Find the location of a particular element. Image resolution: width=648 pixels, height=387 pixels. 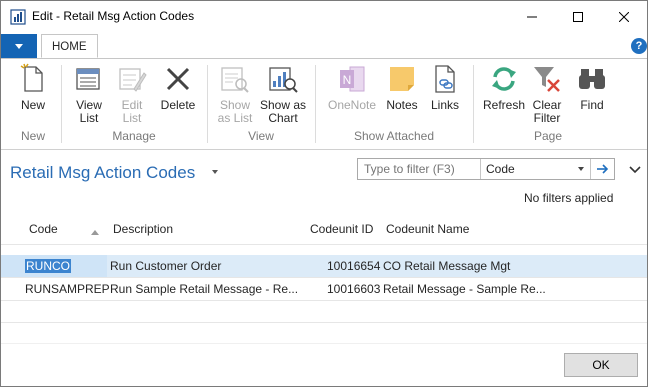

app-menu-button is located at coordinates (19, 46).